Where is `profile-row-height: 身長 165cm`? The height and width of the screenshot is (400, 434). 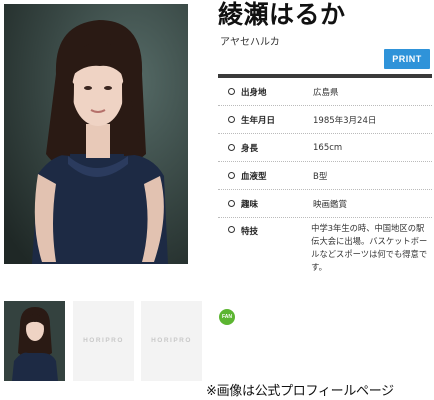 profile-row-height: 身長 165cm is located at coordinates (325, 148).